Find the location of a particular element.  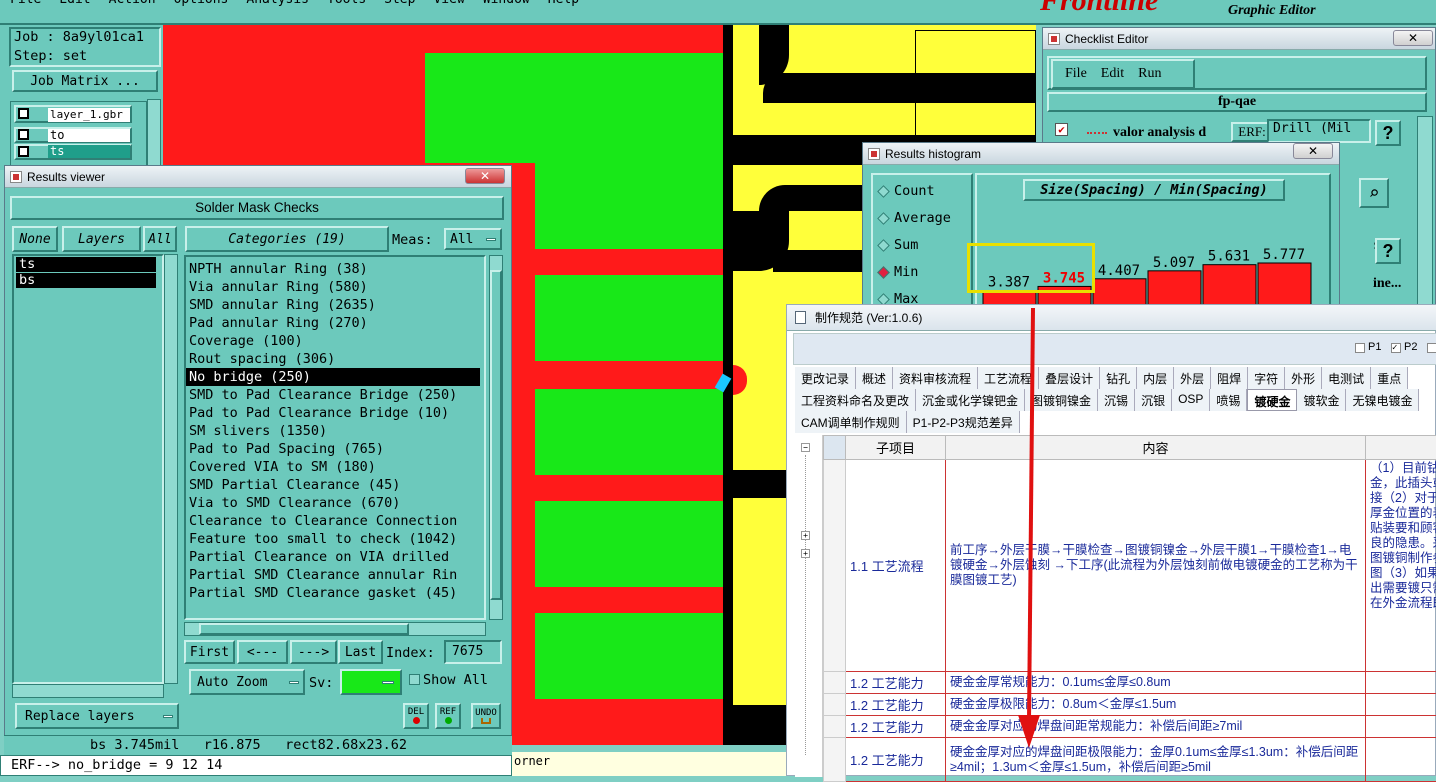

tab-tabs_row2-4: 沉银 is located at coordinates (1153, 400).